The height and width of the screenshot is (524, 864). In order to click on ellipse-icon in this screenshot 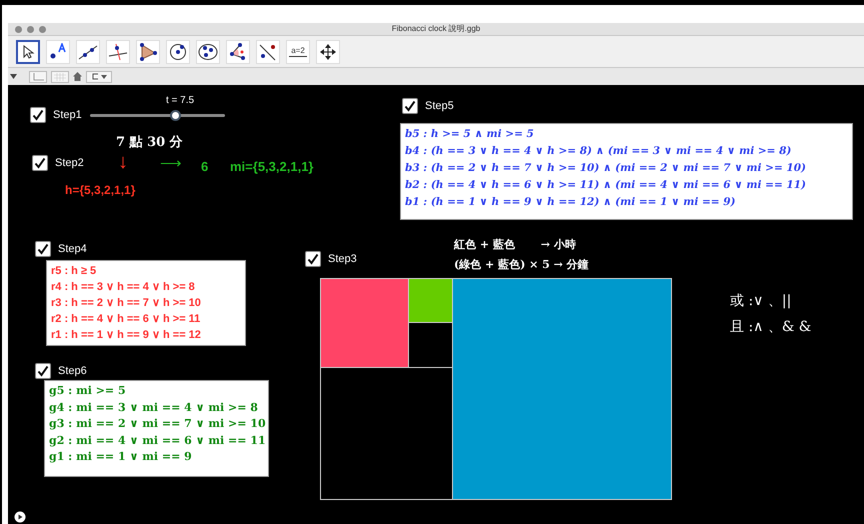, I will do `click(208, 51)`.